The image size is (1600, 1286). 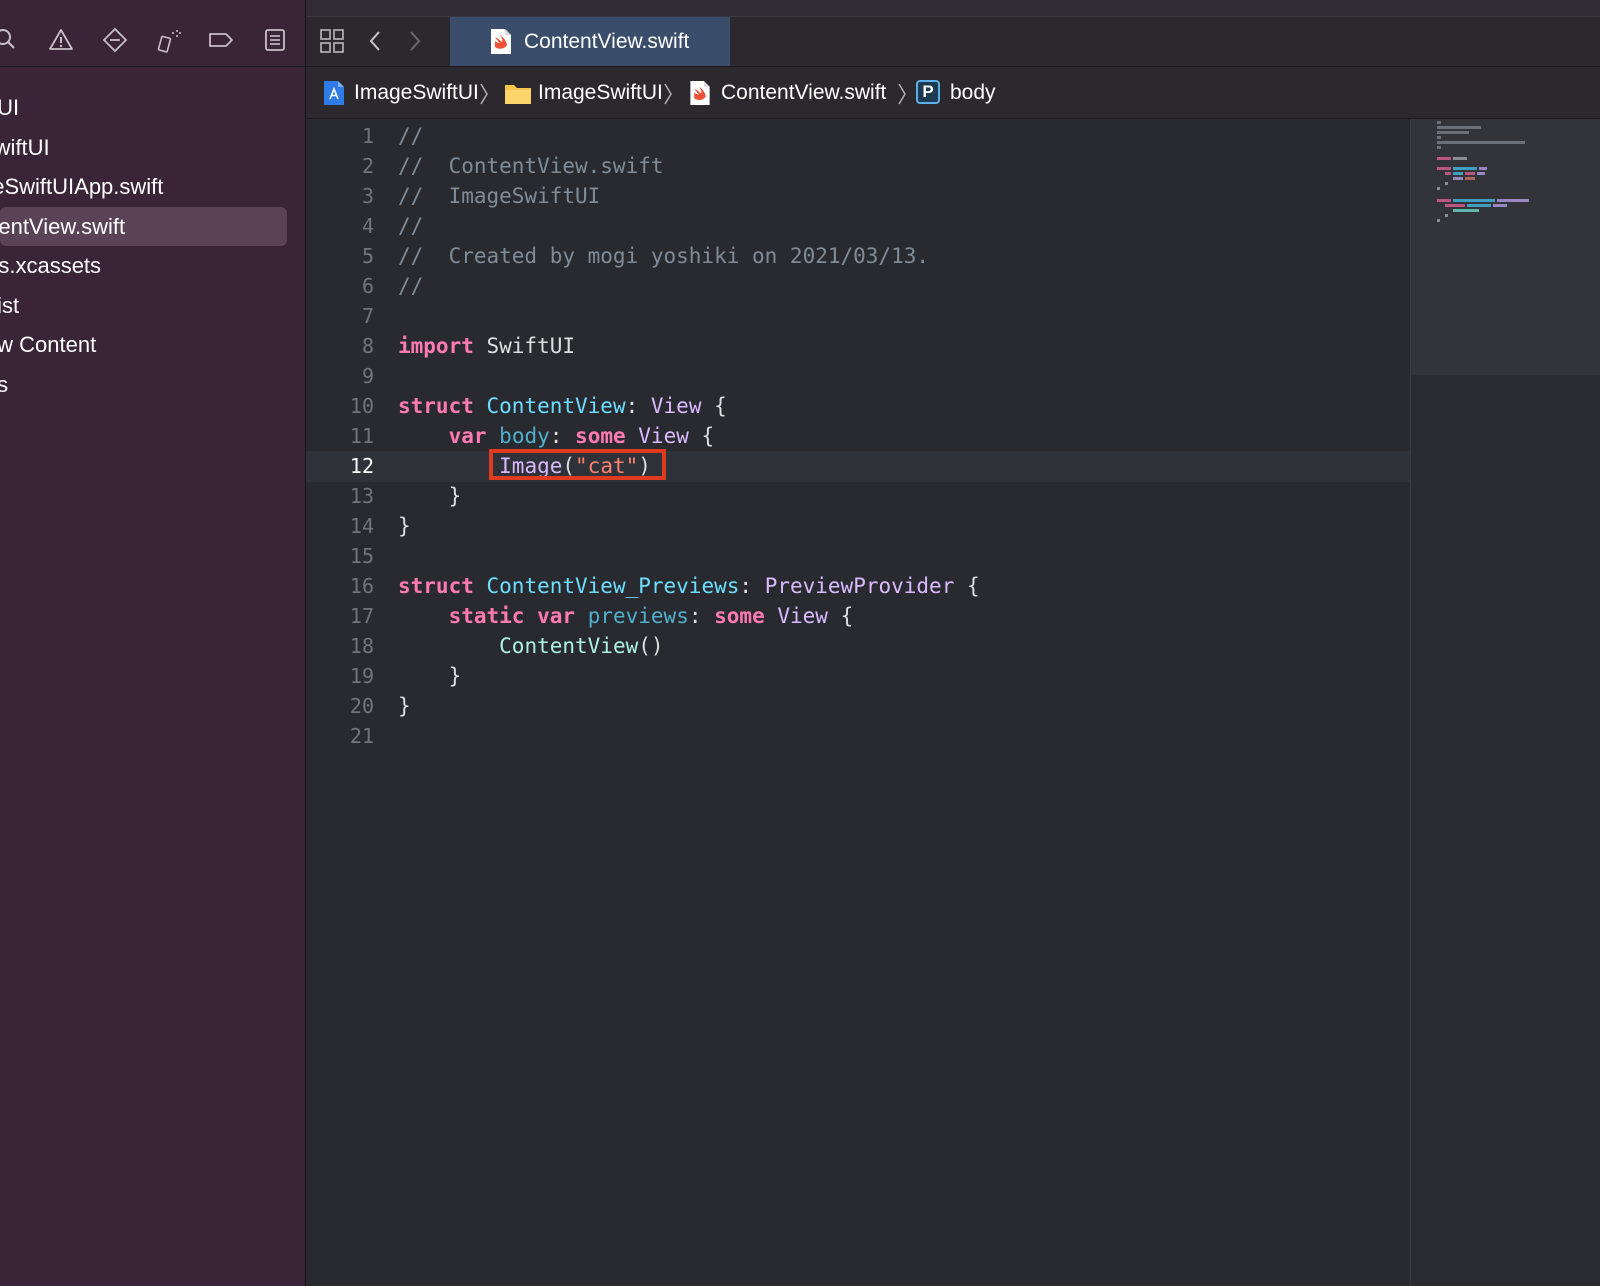 I want to click on line-number: 4, so click(x=367, y=226).